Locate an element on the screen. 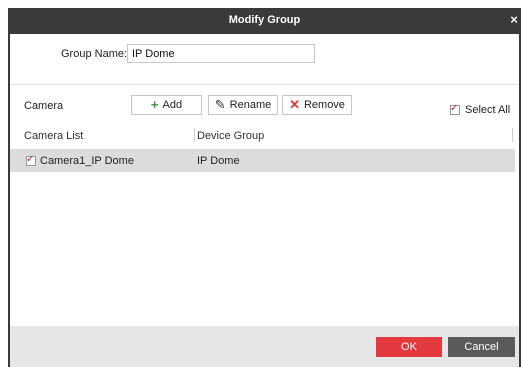 The height and width of the screenshot is (367, 521). divider is located at coordinates (264, 84).